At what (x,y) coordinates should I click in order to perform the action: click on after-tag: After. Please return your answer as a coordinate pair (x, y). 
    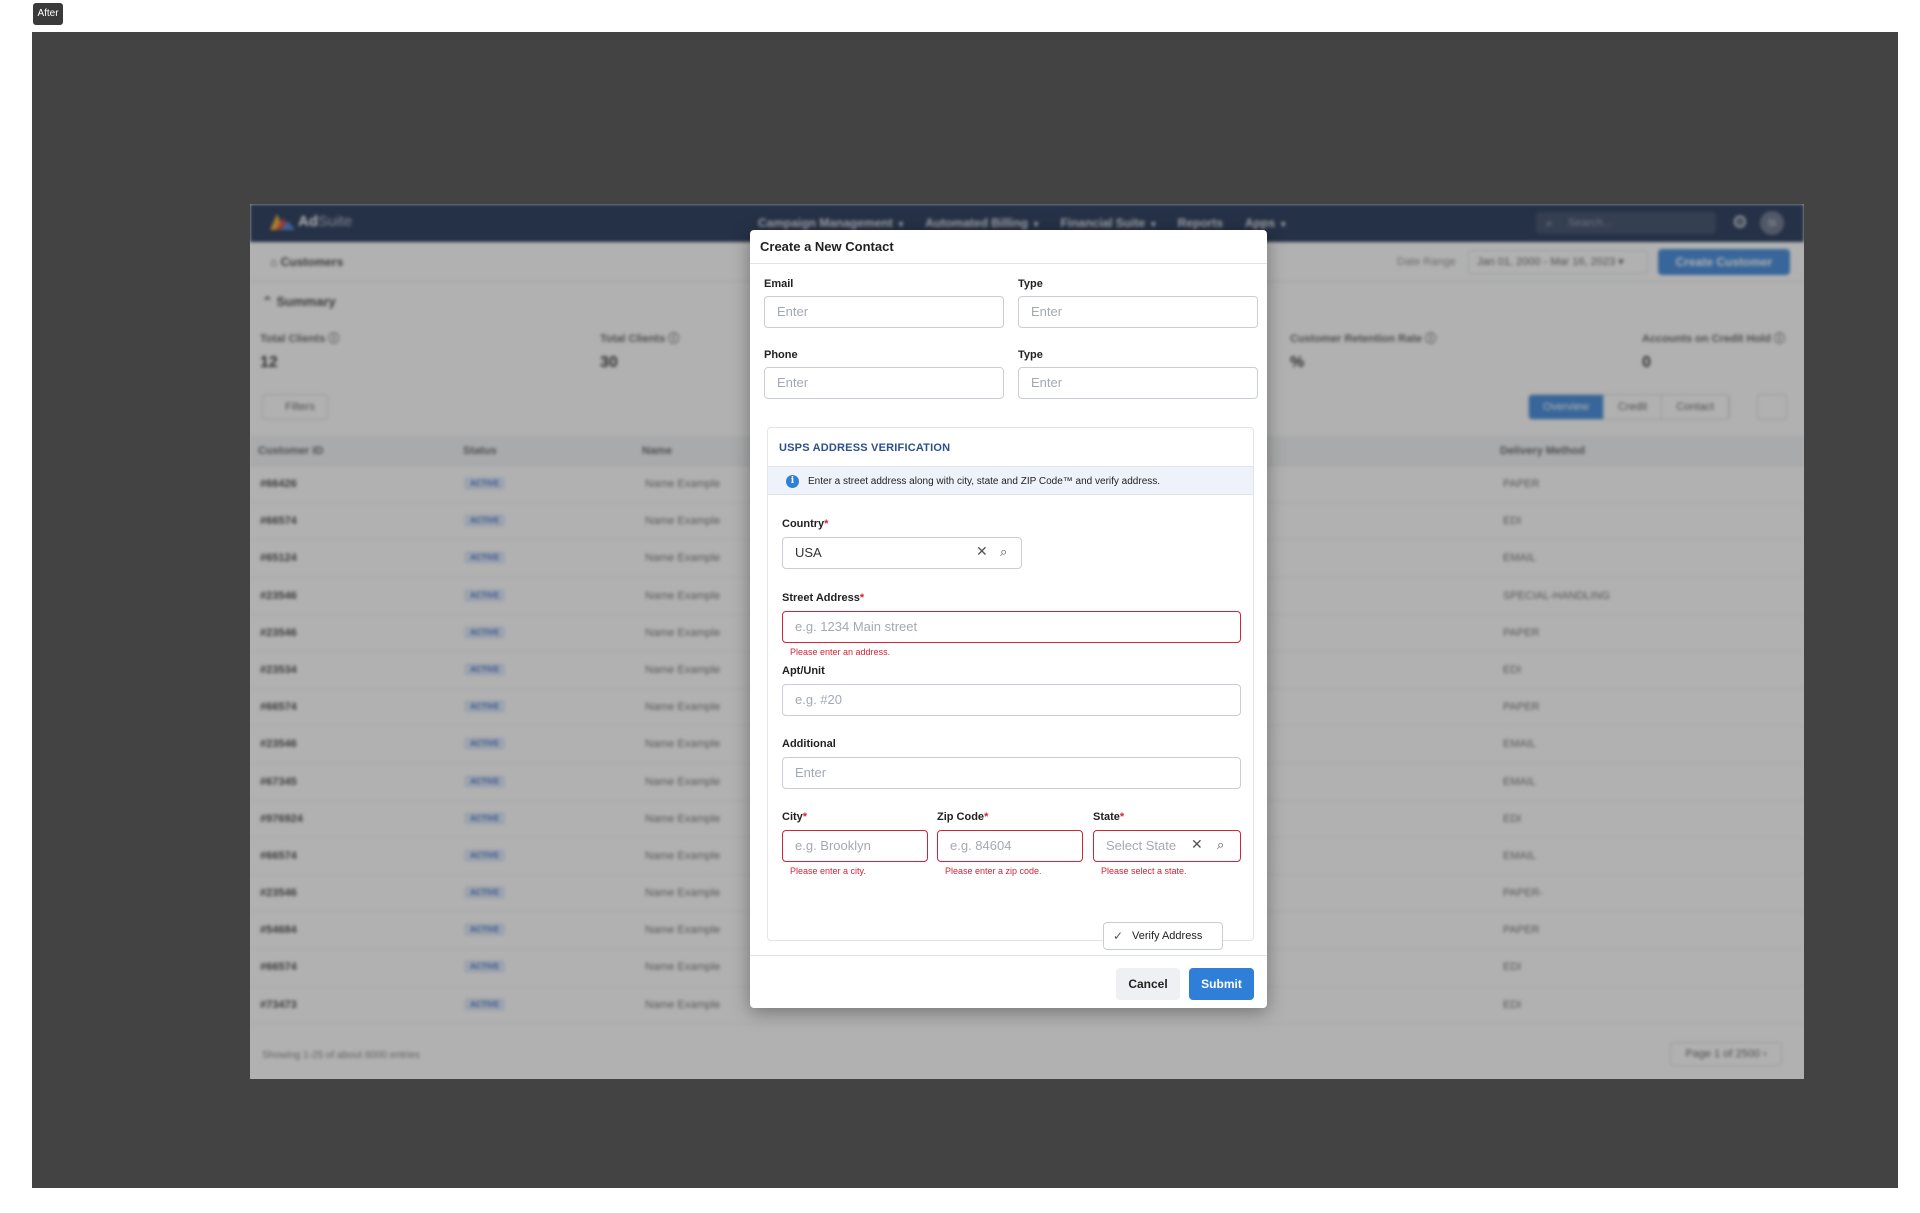
    Looking at the image, I should click on (48, 14).